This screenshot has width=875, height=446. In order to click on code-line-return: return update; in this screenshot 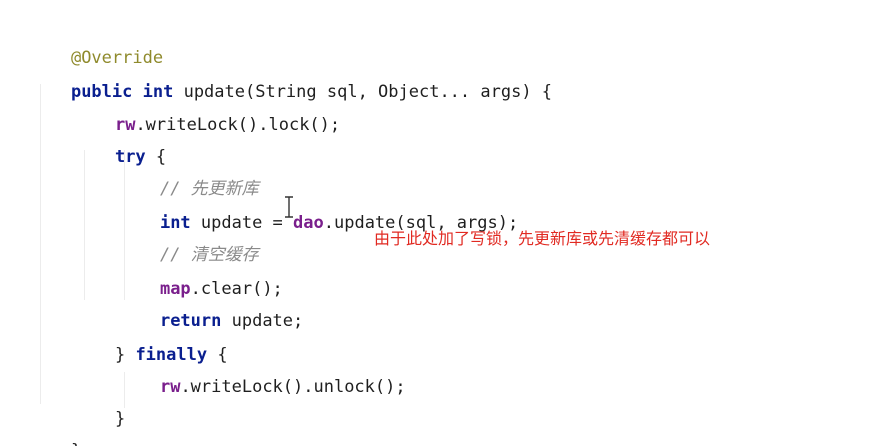, I will do `click(211, 303)`.